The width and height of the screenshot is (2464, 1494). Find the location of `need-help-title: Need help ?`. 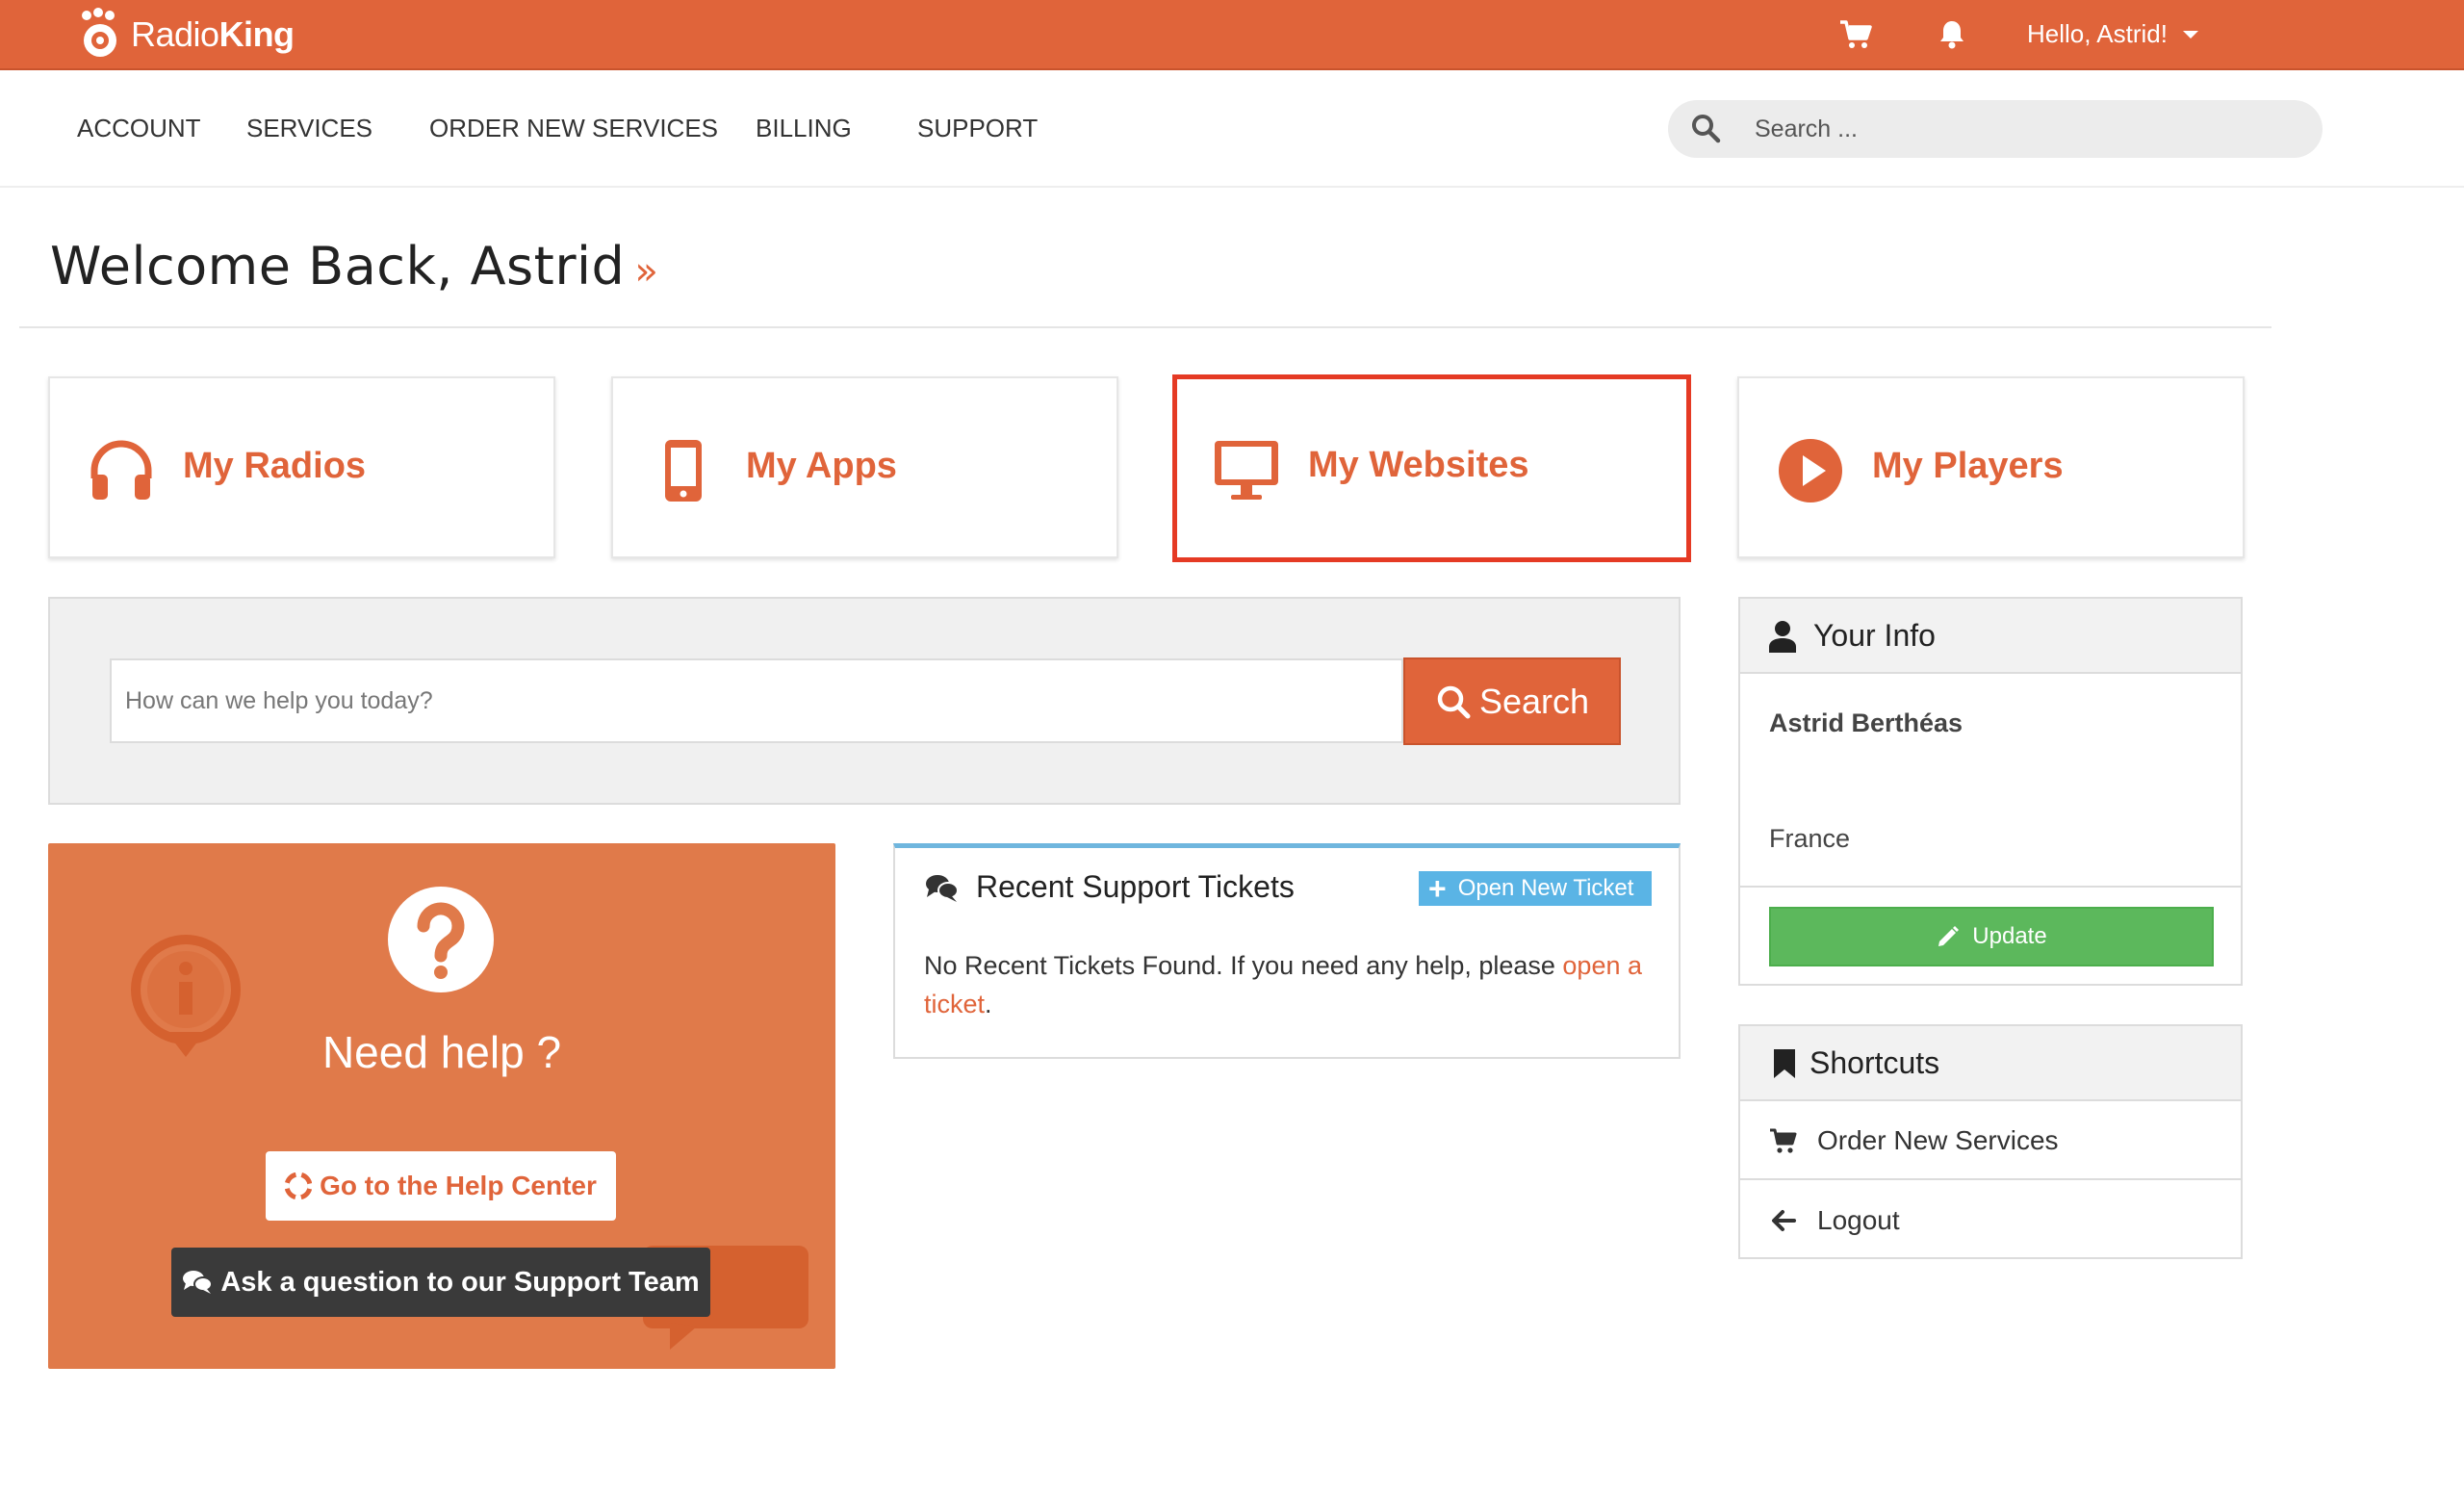

need-help-title: Need help ? is located at coordinates (441, 1052).